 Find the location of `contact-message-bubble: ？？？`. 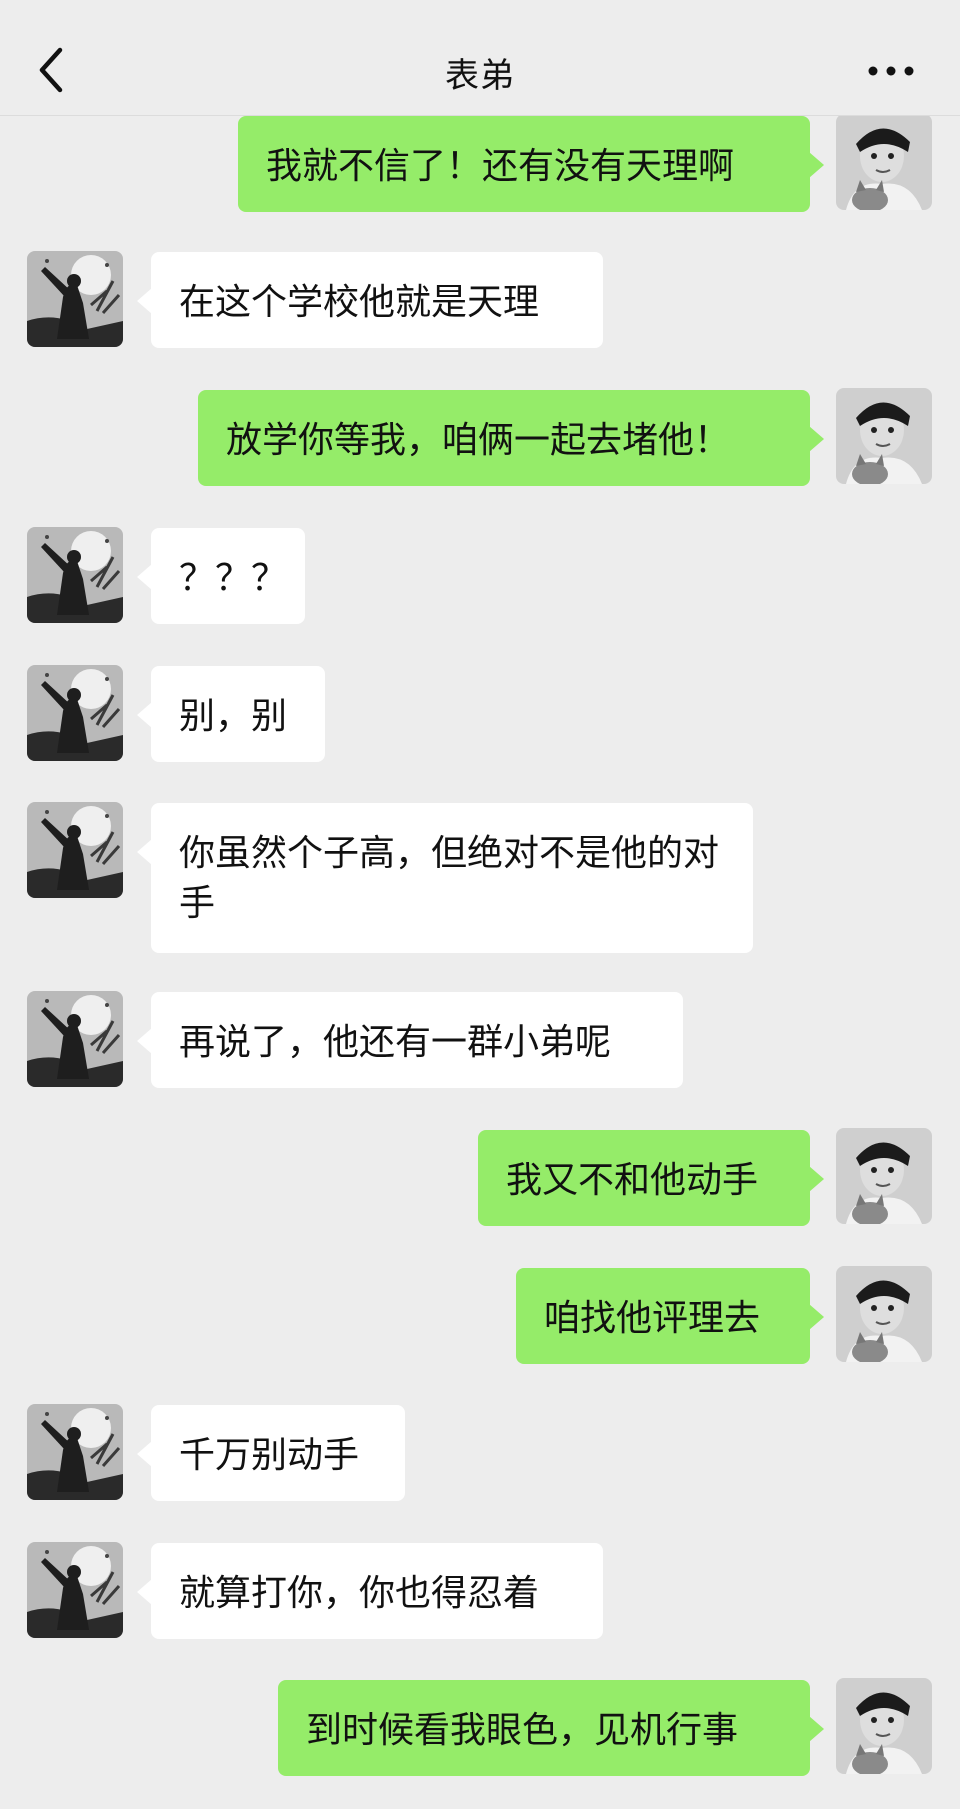

contact-message-bubble: ？？？ is located at coordinates (221, 576).